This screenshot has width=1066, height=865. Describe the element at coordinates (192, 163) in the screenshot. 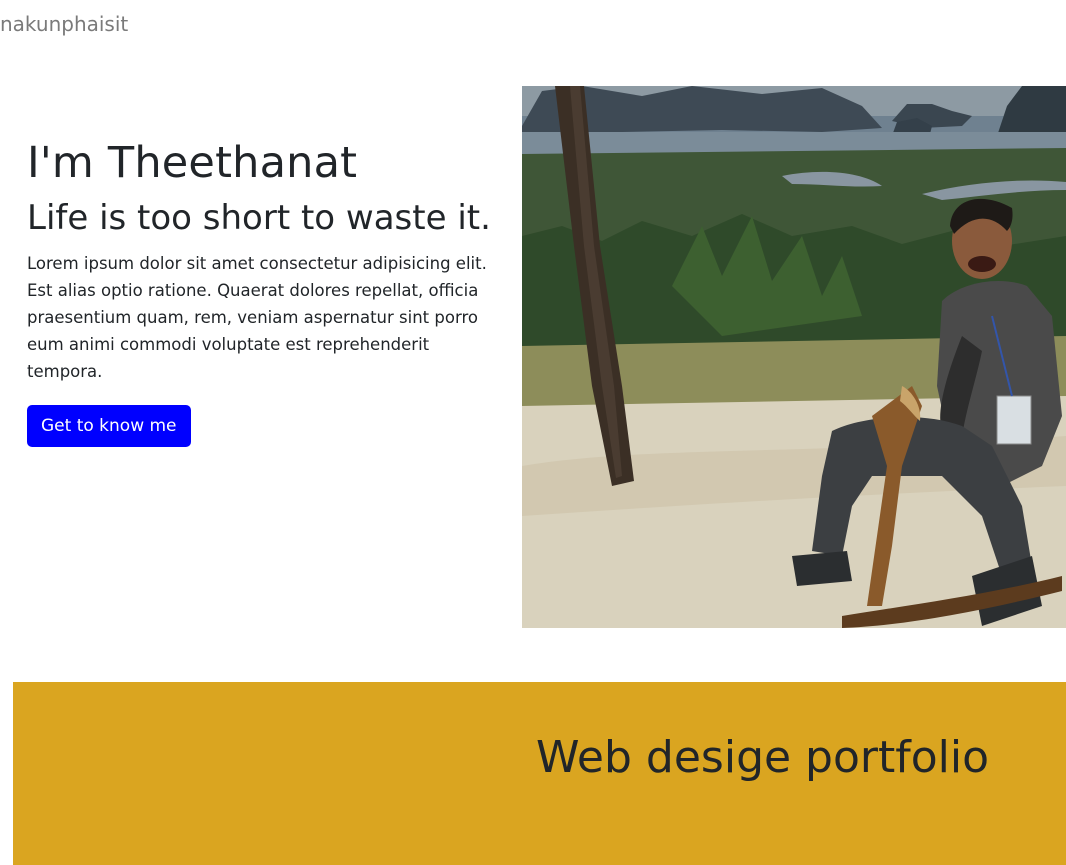

I see `hero-title: I'm Theethanat` at that location.